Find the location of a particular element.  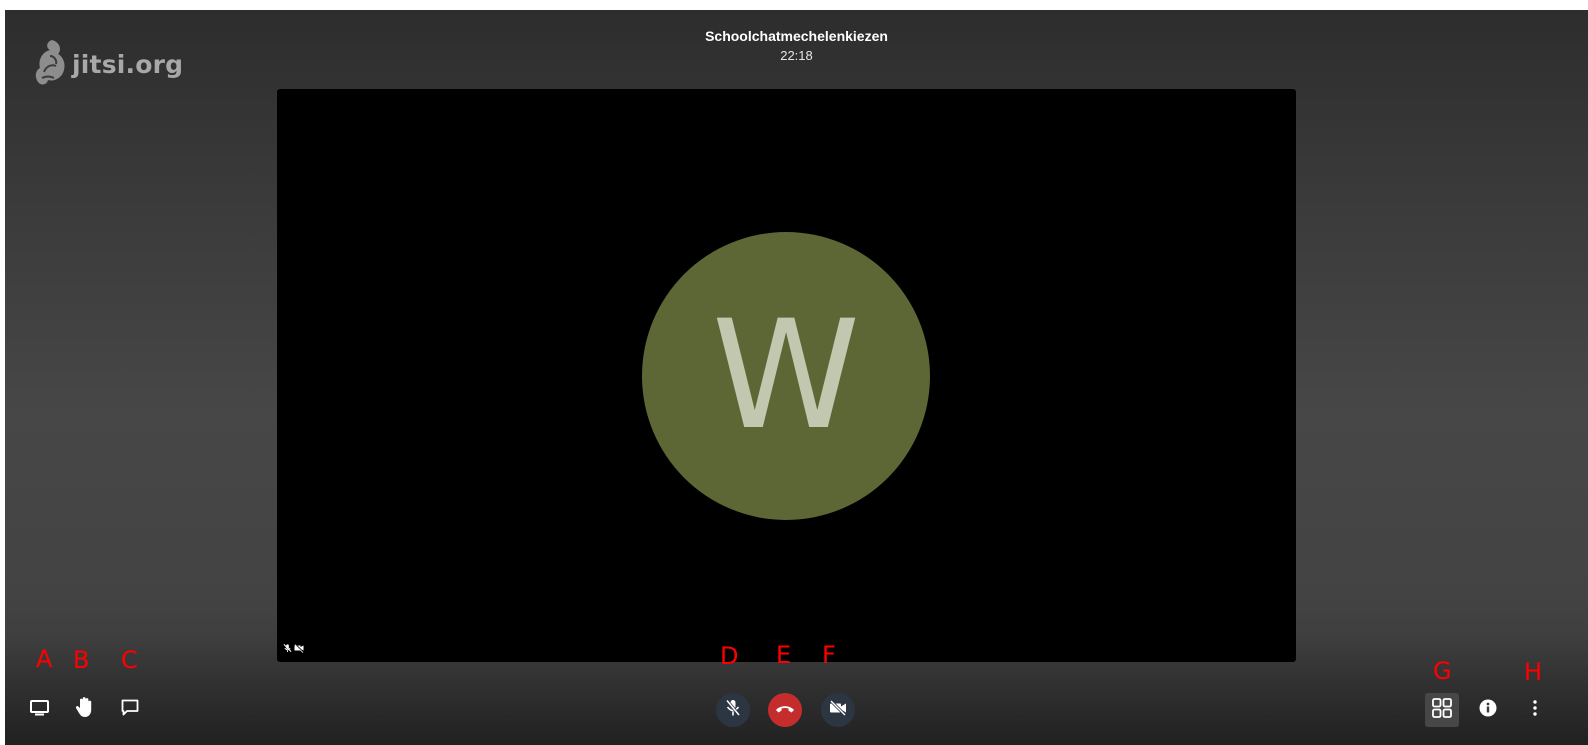

hangup-icon is located at coordinates (785, 710).